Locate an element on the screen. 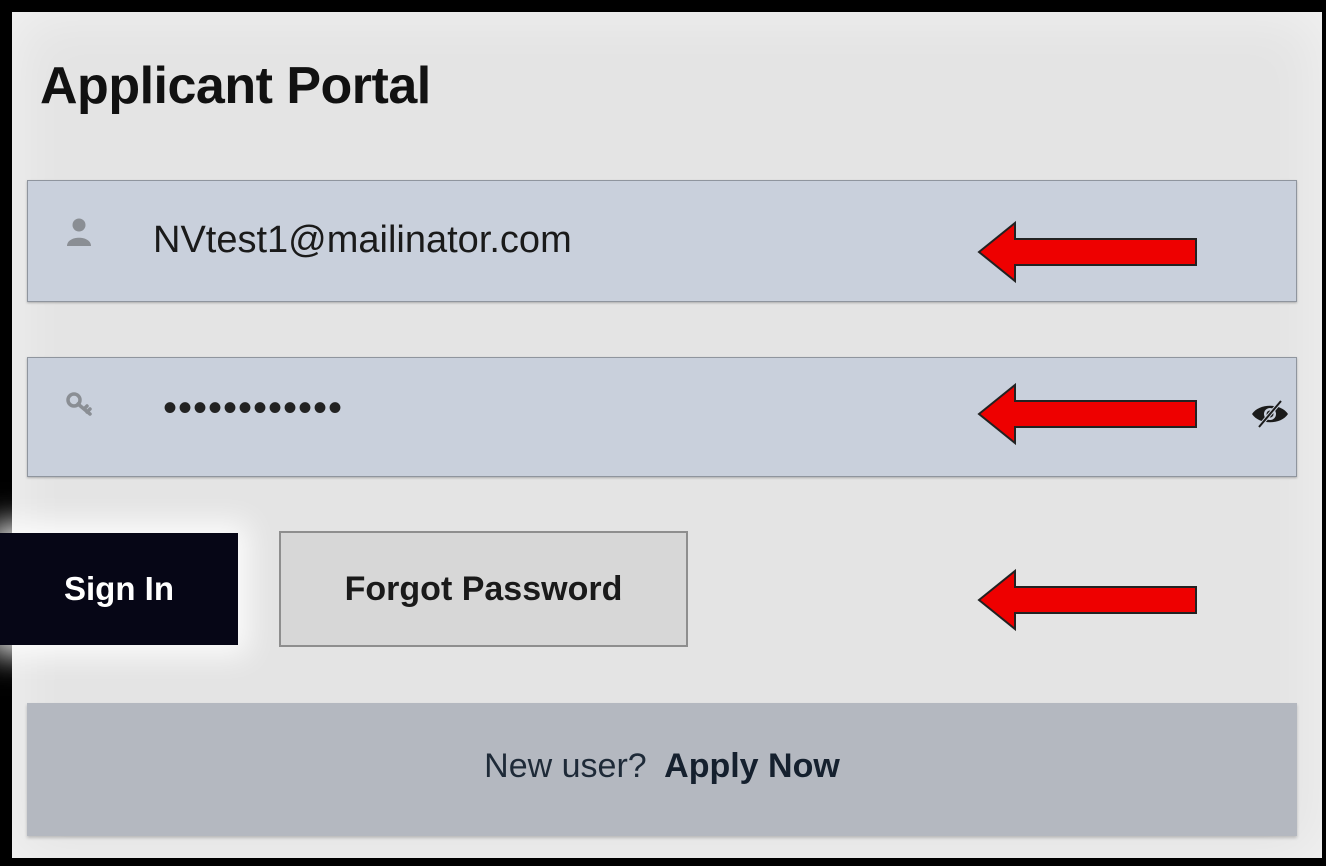 The width and height of the screenshot is (1326, 866). password-value: •••••••••••• is located at coordinates (253, 408).